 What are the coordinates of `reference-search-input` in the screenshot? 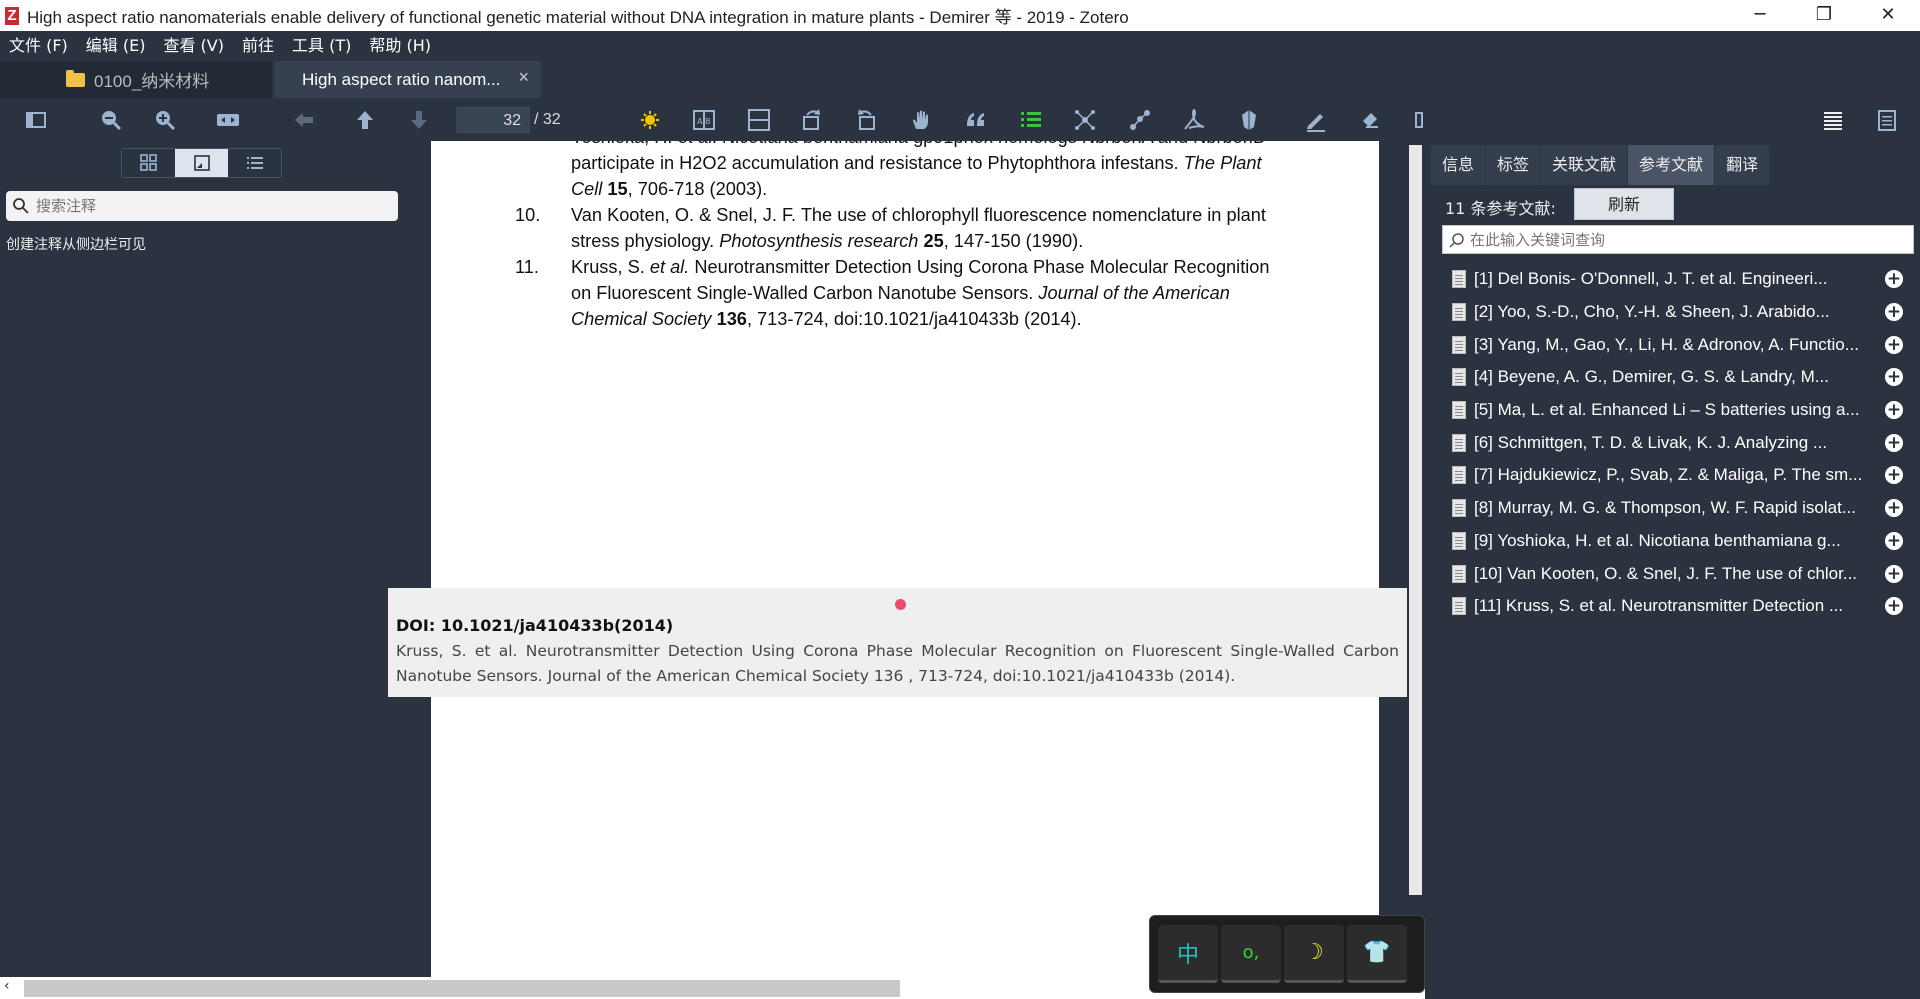 It's located at (1680, 239).